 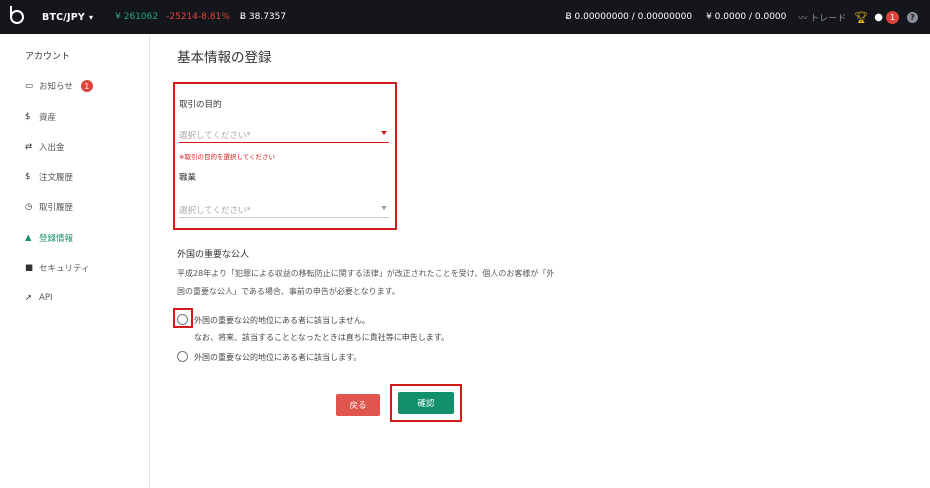 What do you see at coordinates (224, 58) in the screenshot?
I see `page-title: 基本情報の登録` at bounding box center [224, 58].